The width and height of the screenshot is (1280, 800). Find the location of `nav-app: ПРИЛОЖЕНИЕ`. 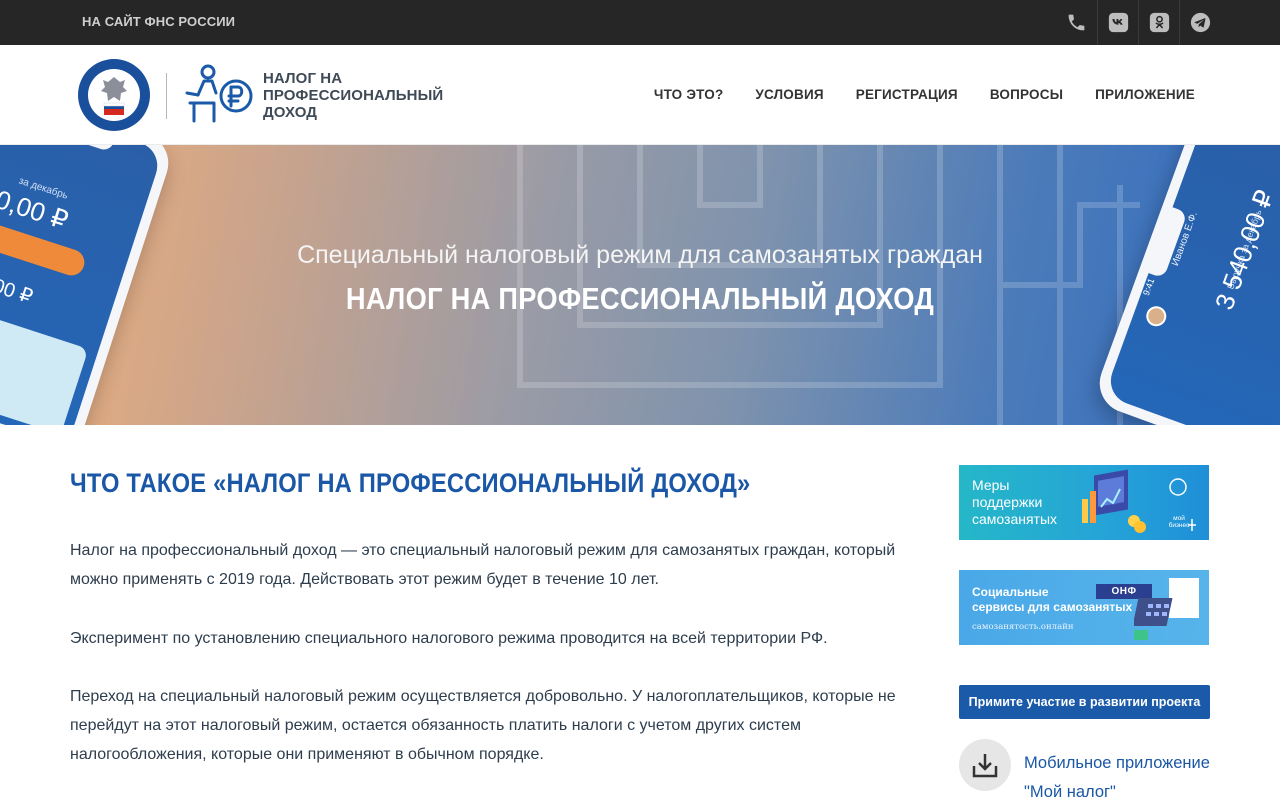

nav-app: ПРИЛОЖЕНИЕ is located at coordinates (1145, 94).